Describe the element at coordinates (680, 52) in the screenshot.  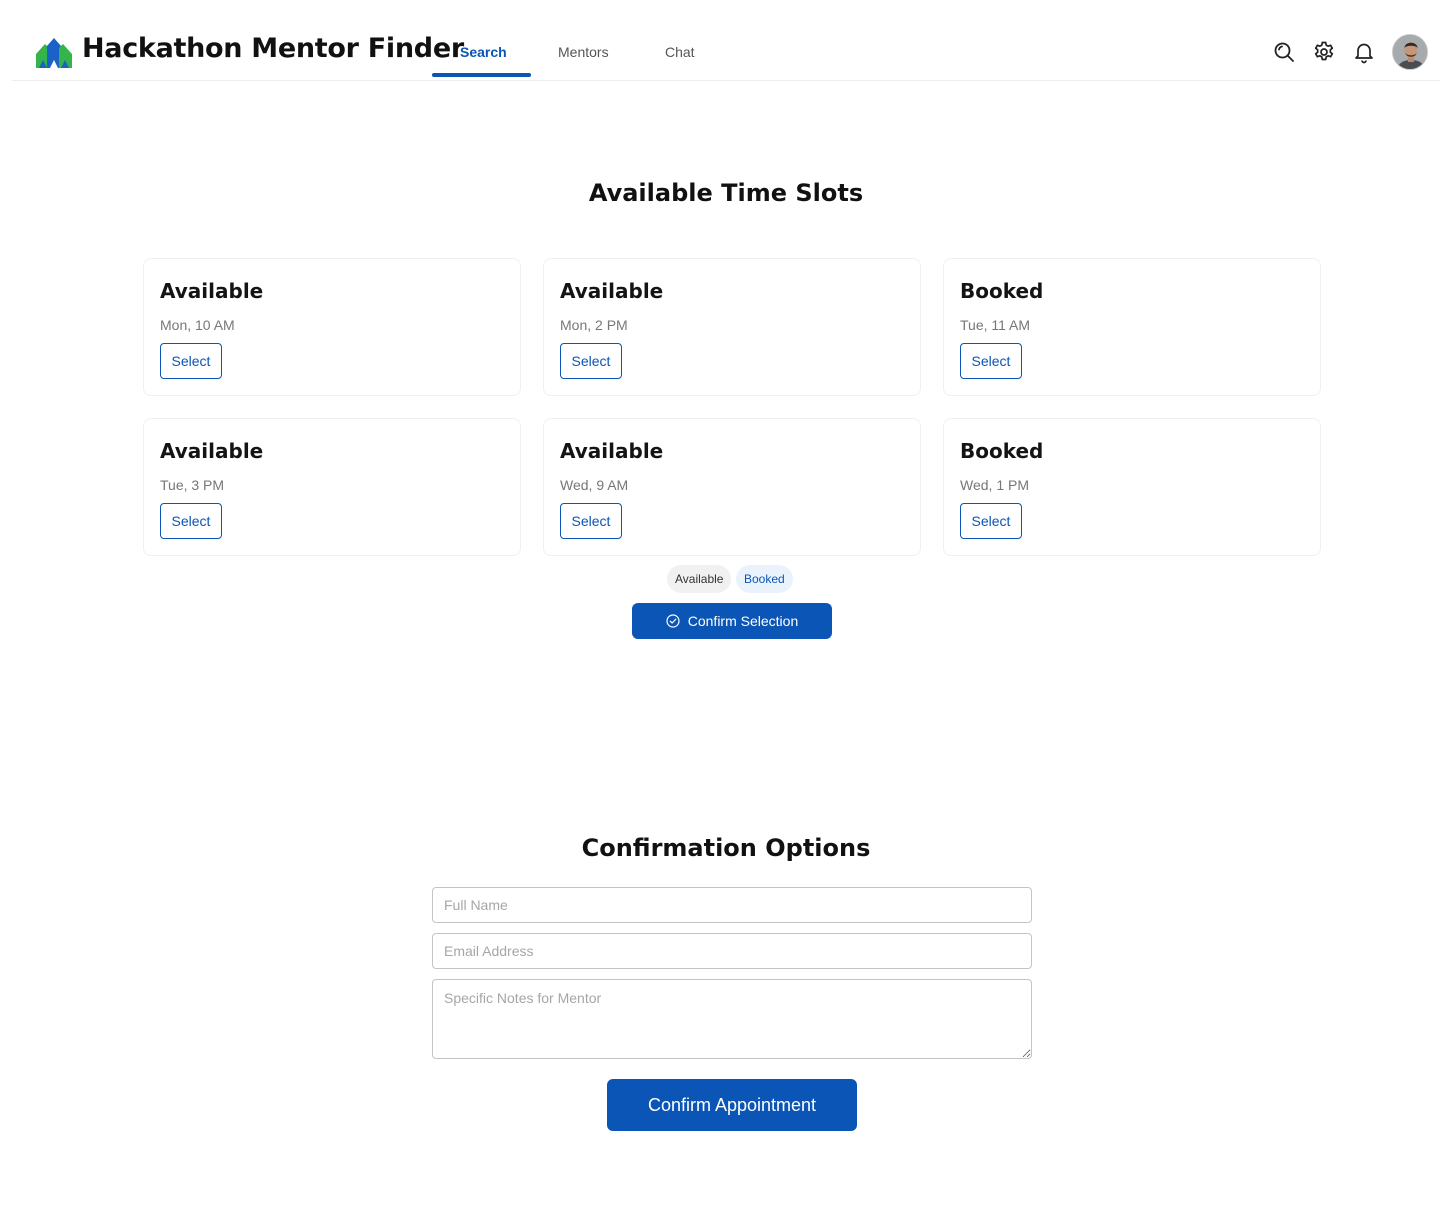
I see `tab-chat: Chat` at that location.